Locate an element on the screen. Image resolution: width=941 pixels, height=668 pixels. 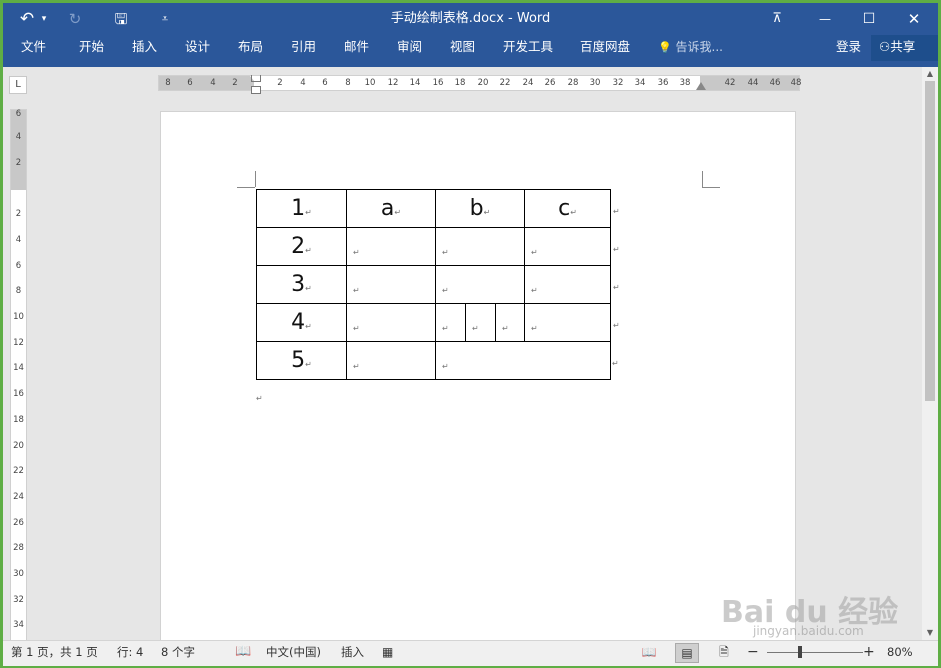
ruler-tick: 6 is located at coordinates (18, 114).